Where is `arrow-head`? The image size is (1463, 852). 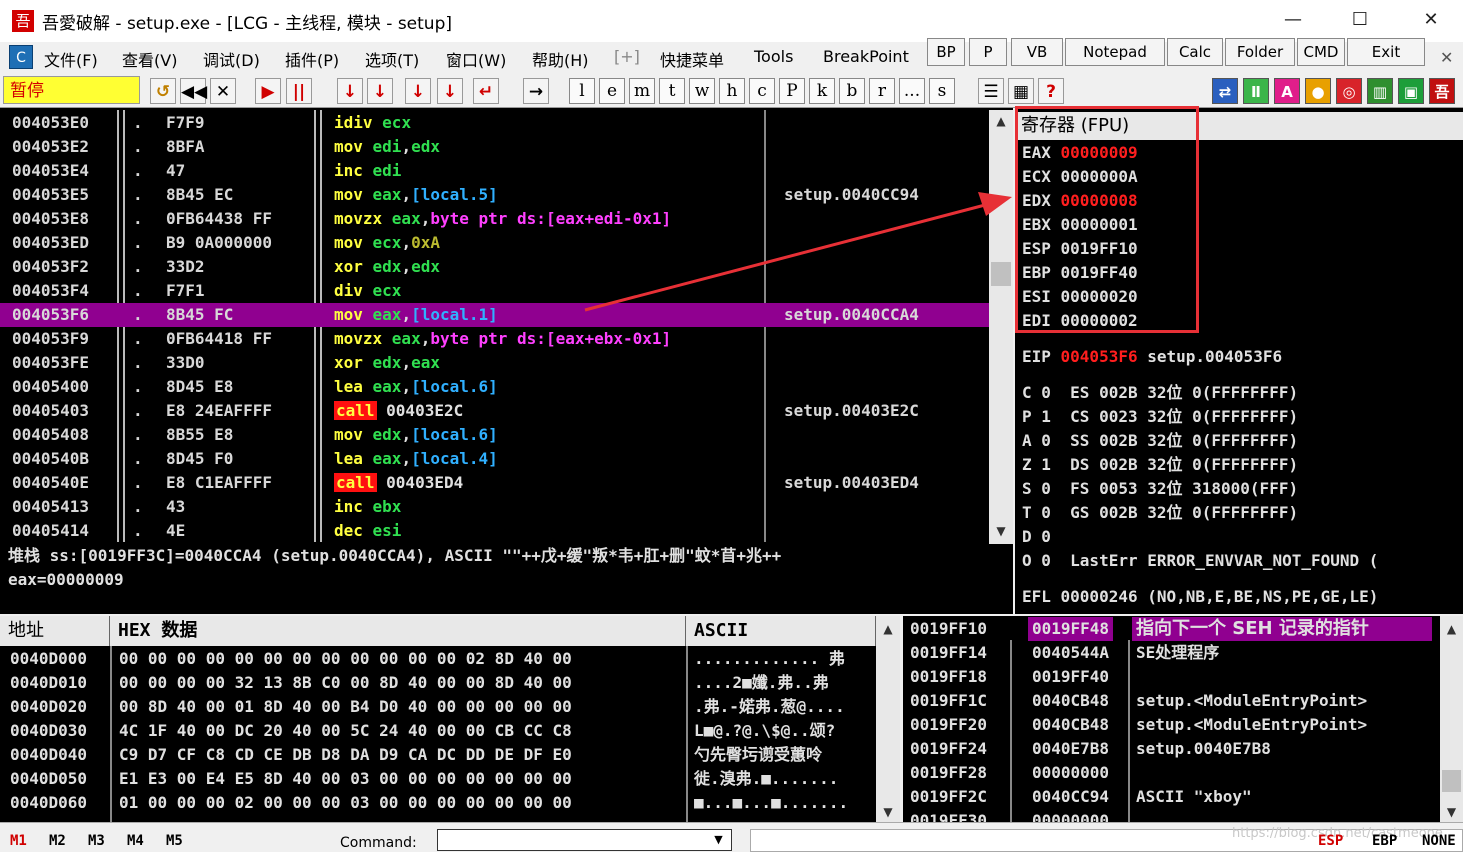
arrow-head is located at coordinates (995, 204).